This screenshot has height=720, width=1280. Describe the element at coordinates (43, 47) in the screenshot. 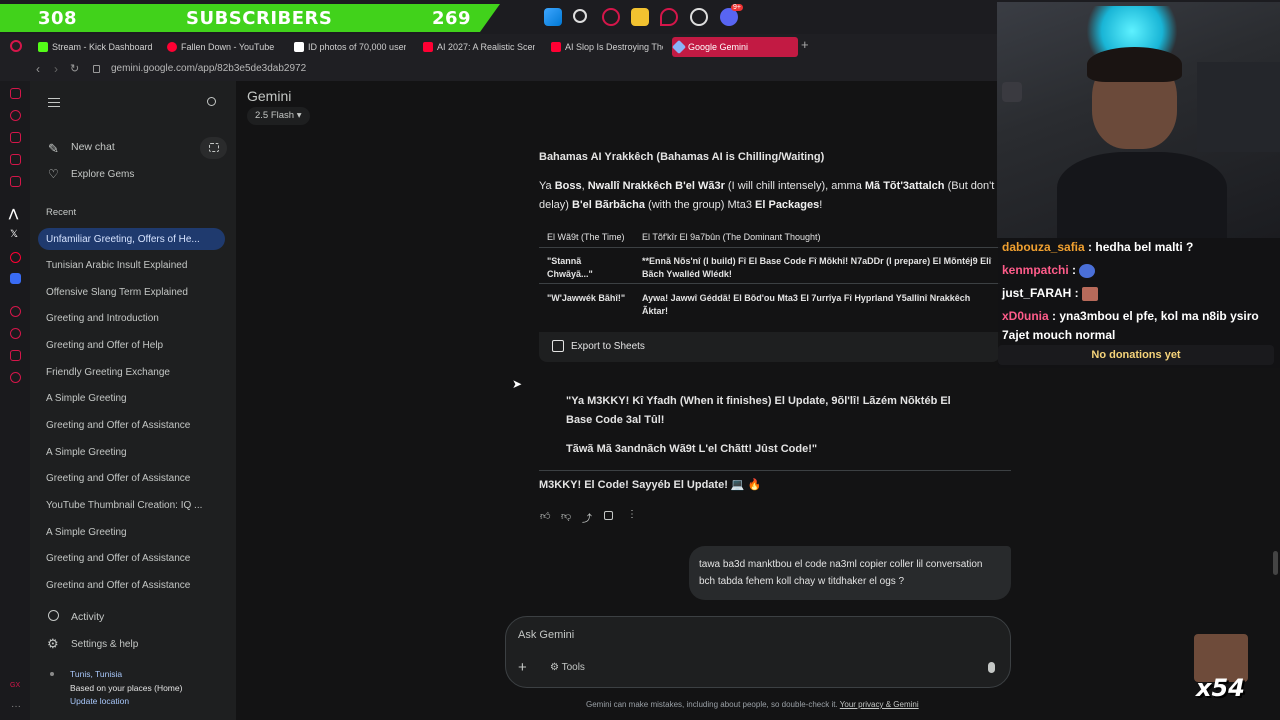

I see `kick-icon` at that location.